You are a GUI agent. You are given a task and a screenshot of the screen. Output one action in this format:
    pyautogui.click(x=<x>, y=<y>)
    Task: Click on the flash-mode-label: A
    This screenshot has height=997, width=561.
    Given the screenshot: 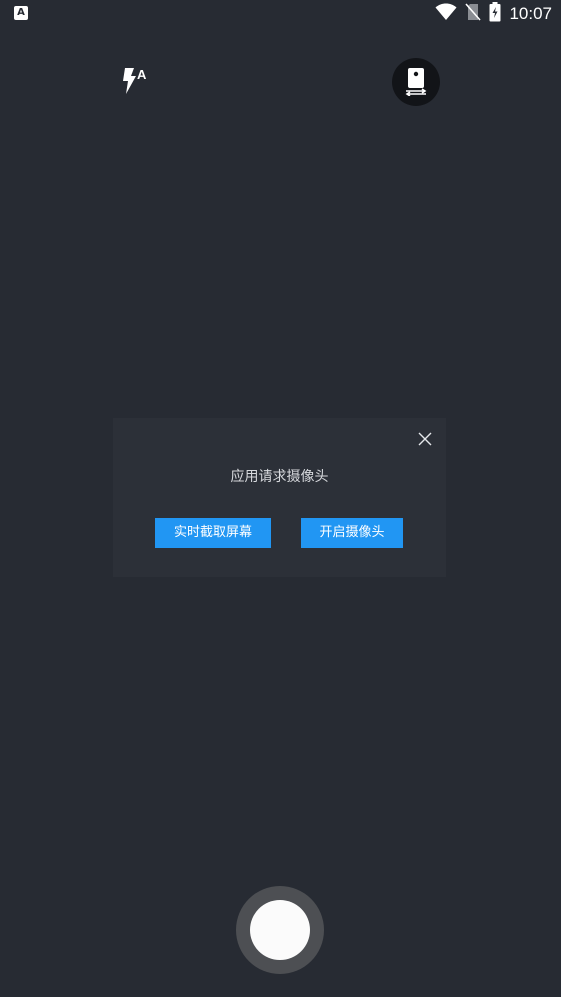 What is the action you would take?
    pyautogui.click(x=142, y=74)
    